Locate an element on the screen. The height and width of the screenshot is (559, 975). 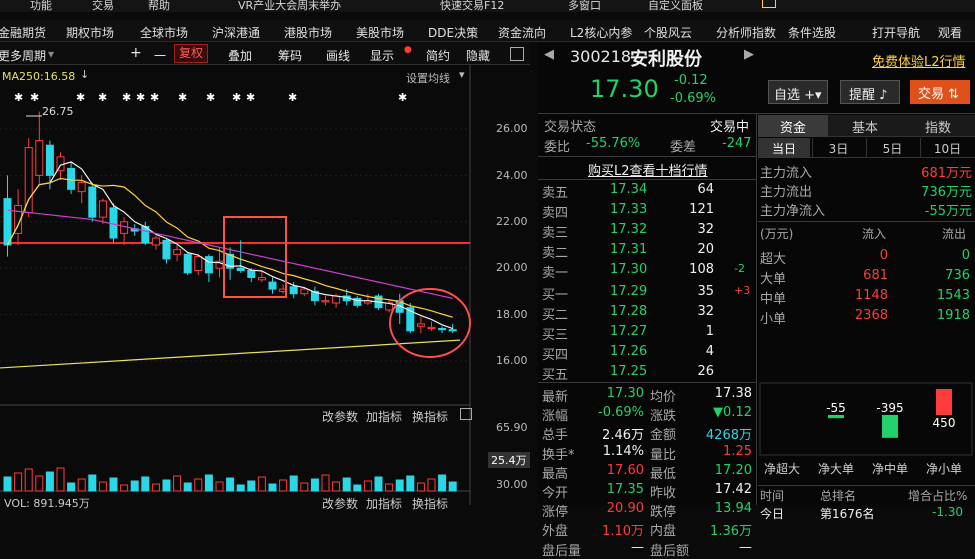
mail-icon is located at coordinates (769, 4).